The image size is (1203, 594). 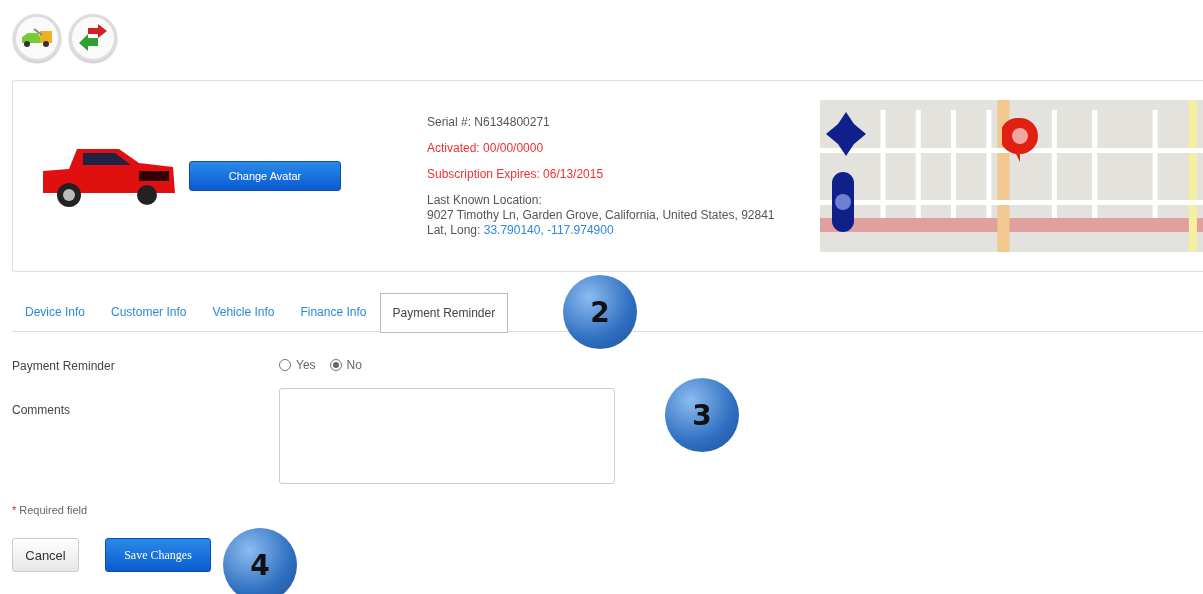 What do you see at coordinates (444, 313) in the screenshot?
I see `tab: Payment Reminder` at bounding box center [444, 313].